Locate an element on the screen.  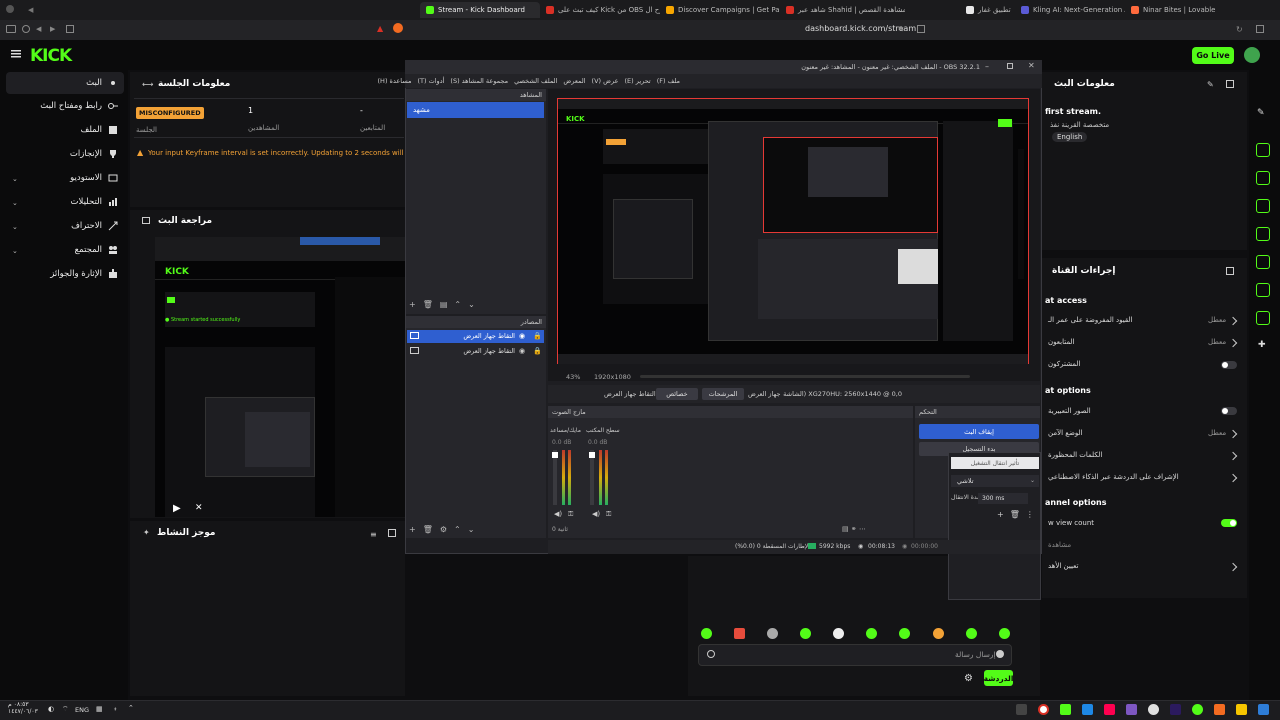
pin-icon: ✦ is located at coordinates (146, 532).